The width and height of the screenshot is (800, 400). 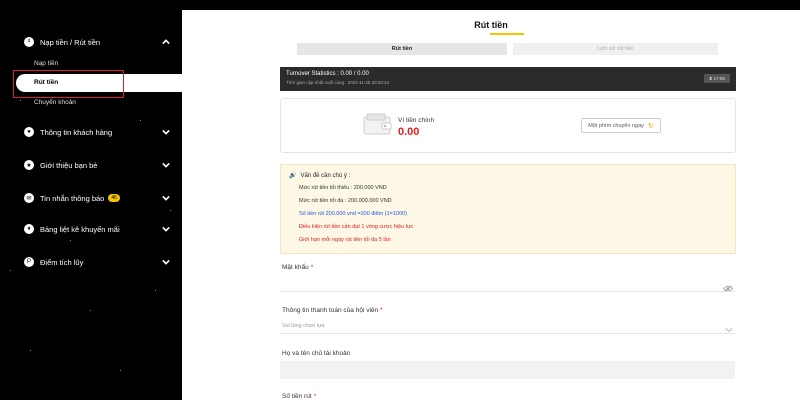 I want to click on speaker-icon: 🔊, so click(x=293, y=176).